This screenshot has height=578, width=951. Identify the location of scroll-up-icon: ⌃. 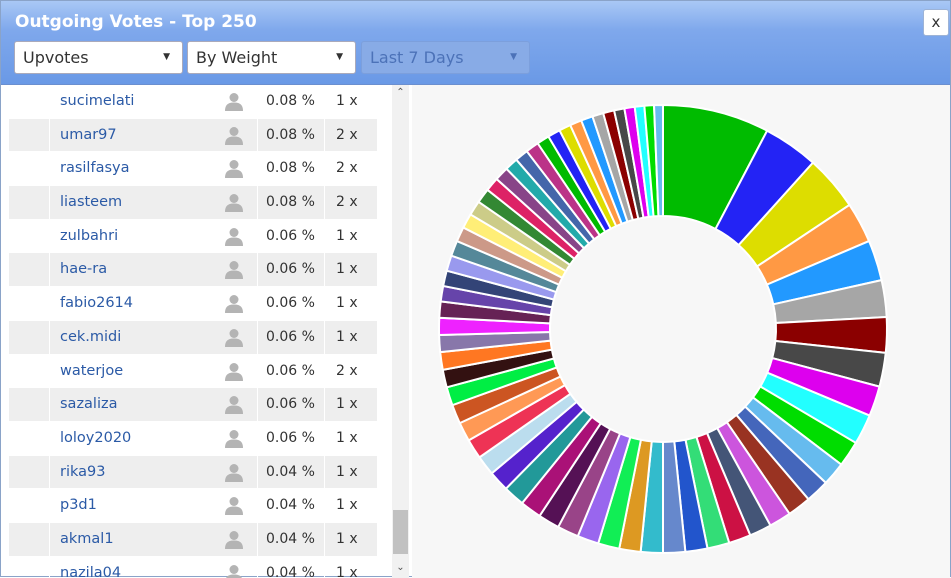
(400, 94).